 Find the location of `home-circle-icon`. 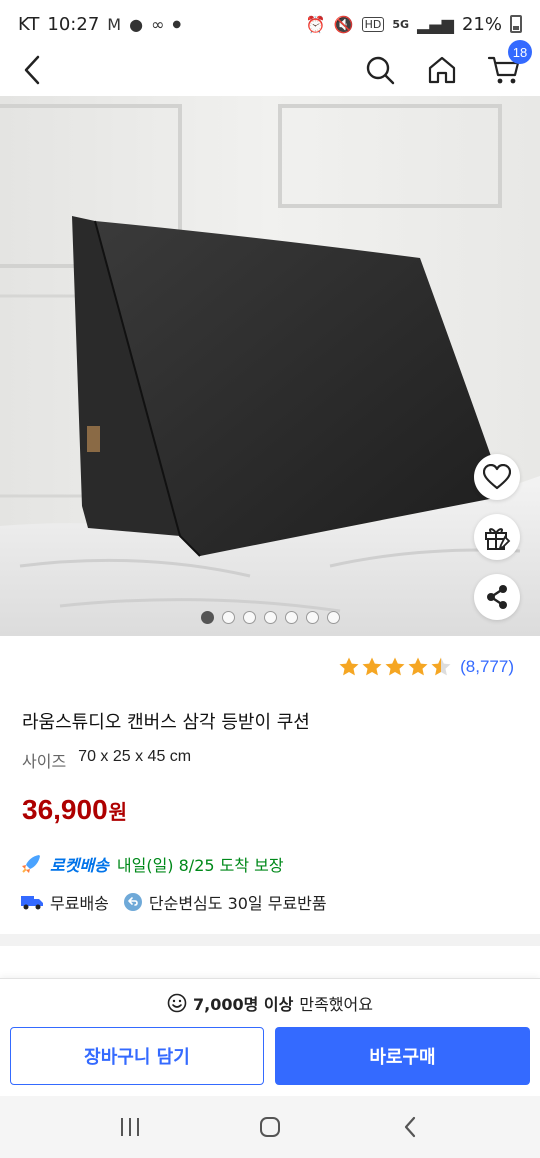

home-circle-icon is located at coordinates (270, 1127).